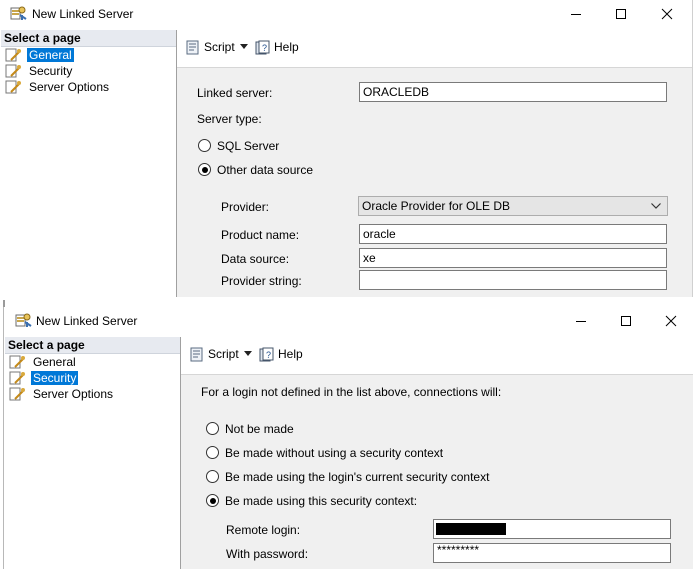 This screenshot has width=693, height=569. I want to click on password-input: *********, so click(552, 553).